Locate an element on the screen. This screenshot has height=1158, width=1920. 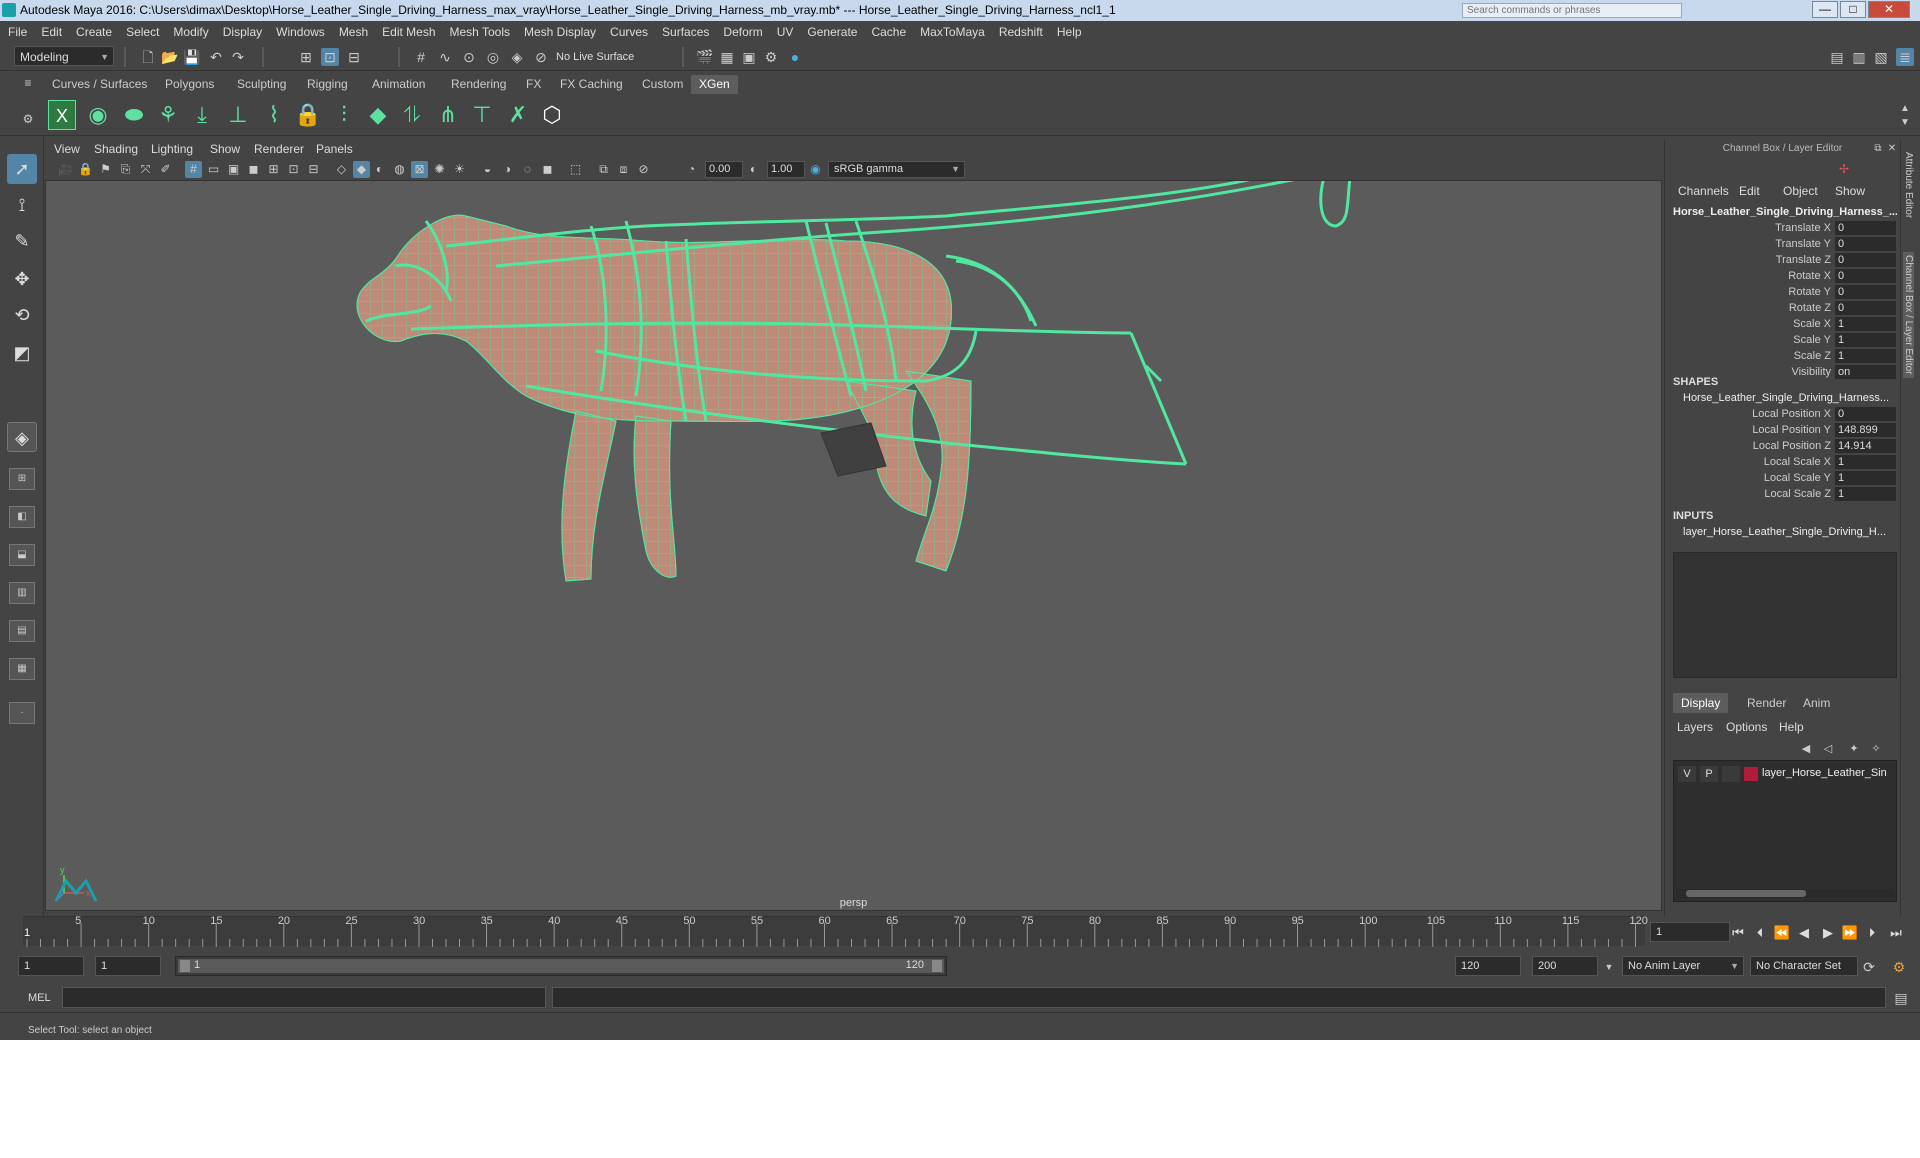
chevron-down-icon: ▼ is located at coordinates (1609, 967).